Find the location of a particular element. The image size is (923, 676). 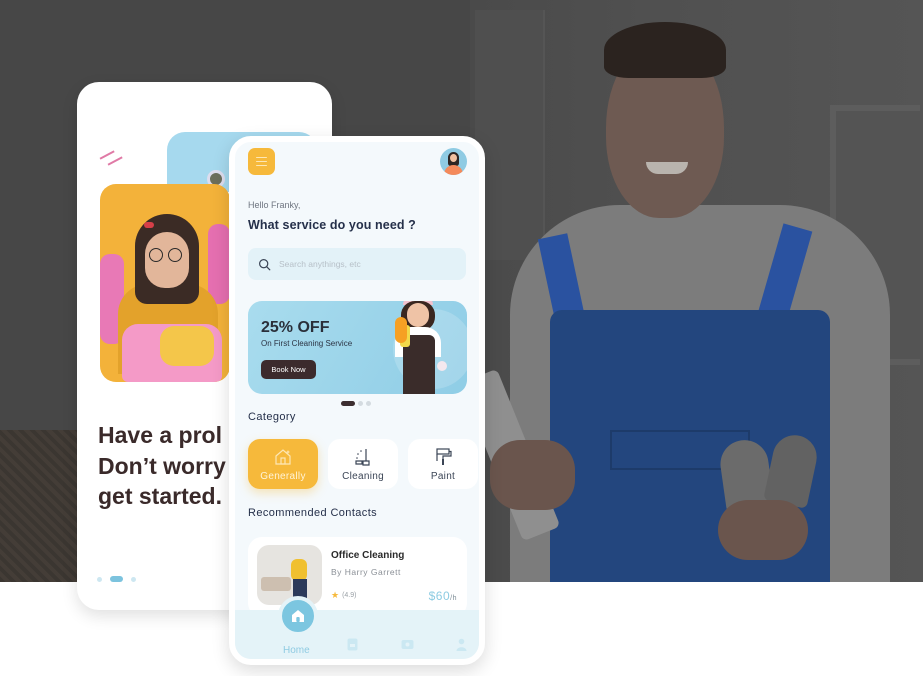

recommended-title: Recommended Contacts is located at coordinates (313, 513).